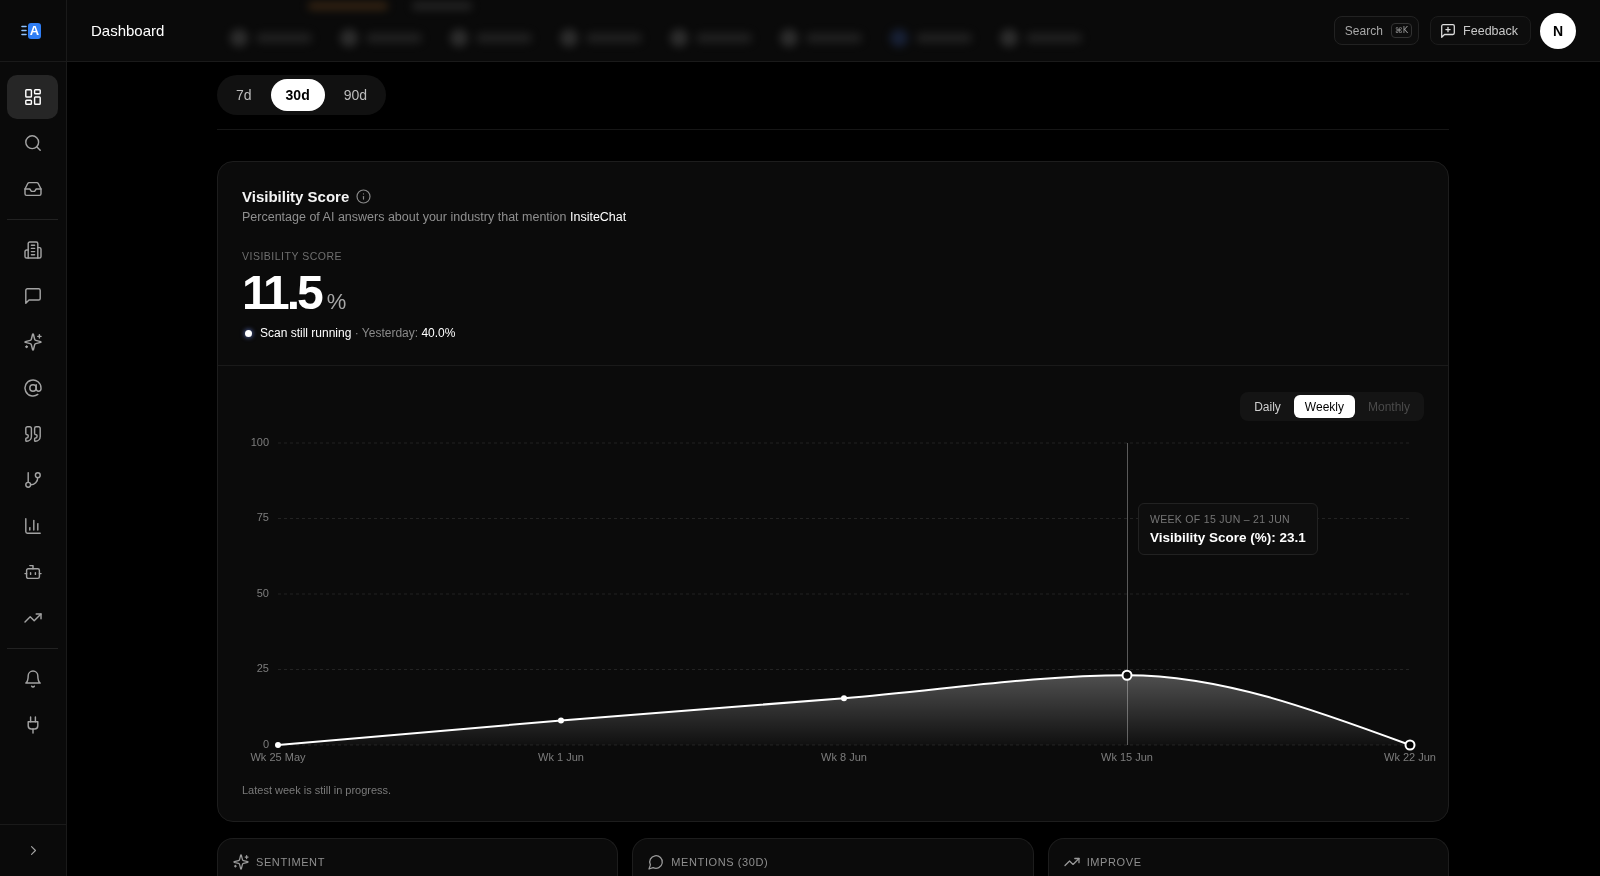 Image resolution: width=1600 pixels, height=876 pixels. What do you see at coordinates (844, 756) in the screenshot?
I see `x-axis-label: Wk 8 Jun` at bounding box center [844, 756].